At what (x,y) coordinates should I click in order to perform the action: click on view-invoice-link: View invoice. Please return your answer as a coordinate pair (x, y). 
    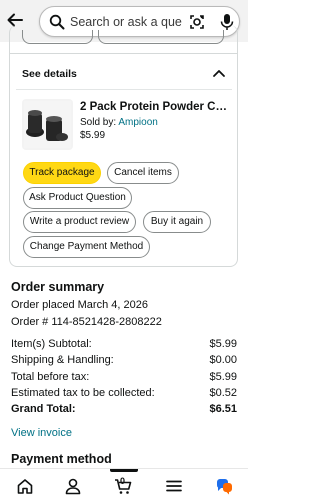
    Looking at the image, I should click on (41, 433).